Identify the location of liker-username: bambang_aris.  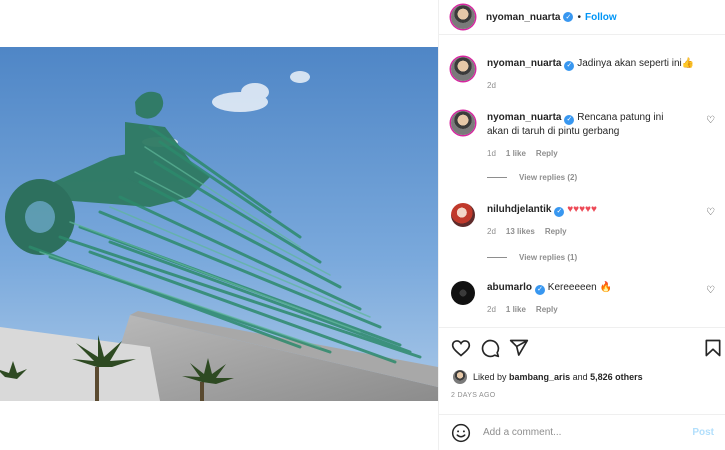
(539, 377).